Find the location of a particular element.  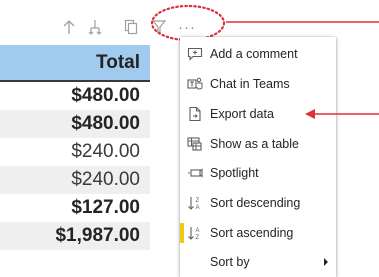

menu-item-sort-descending: Z A Sort descending is located at coordinates (258, 203).